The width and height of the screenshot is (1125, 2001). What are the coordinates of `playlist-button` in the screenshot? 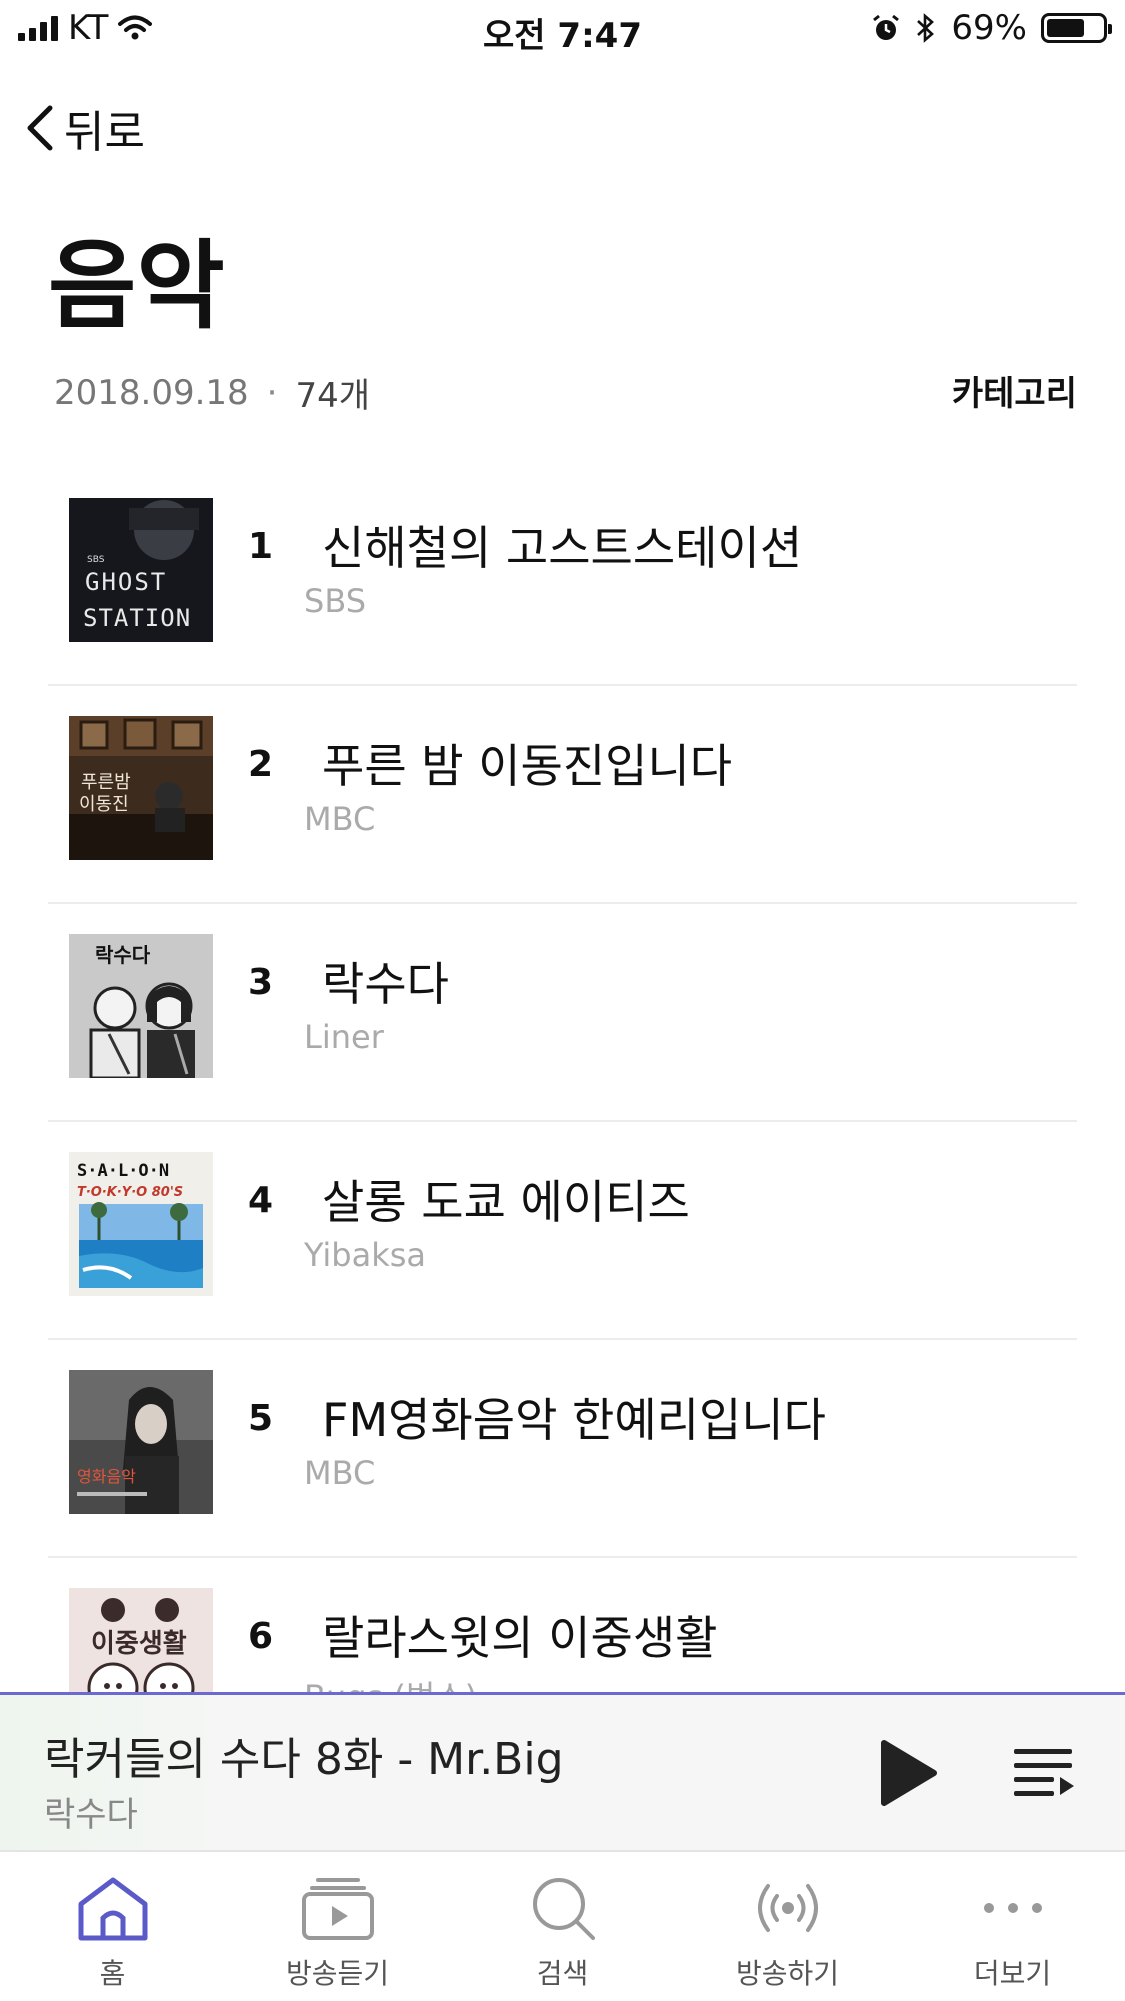 It's located at (1043, 1772).